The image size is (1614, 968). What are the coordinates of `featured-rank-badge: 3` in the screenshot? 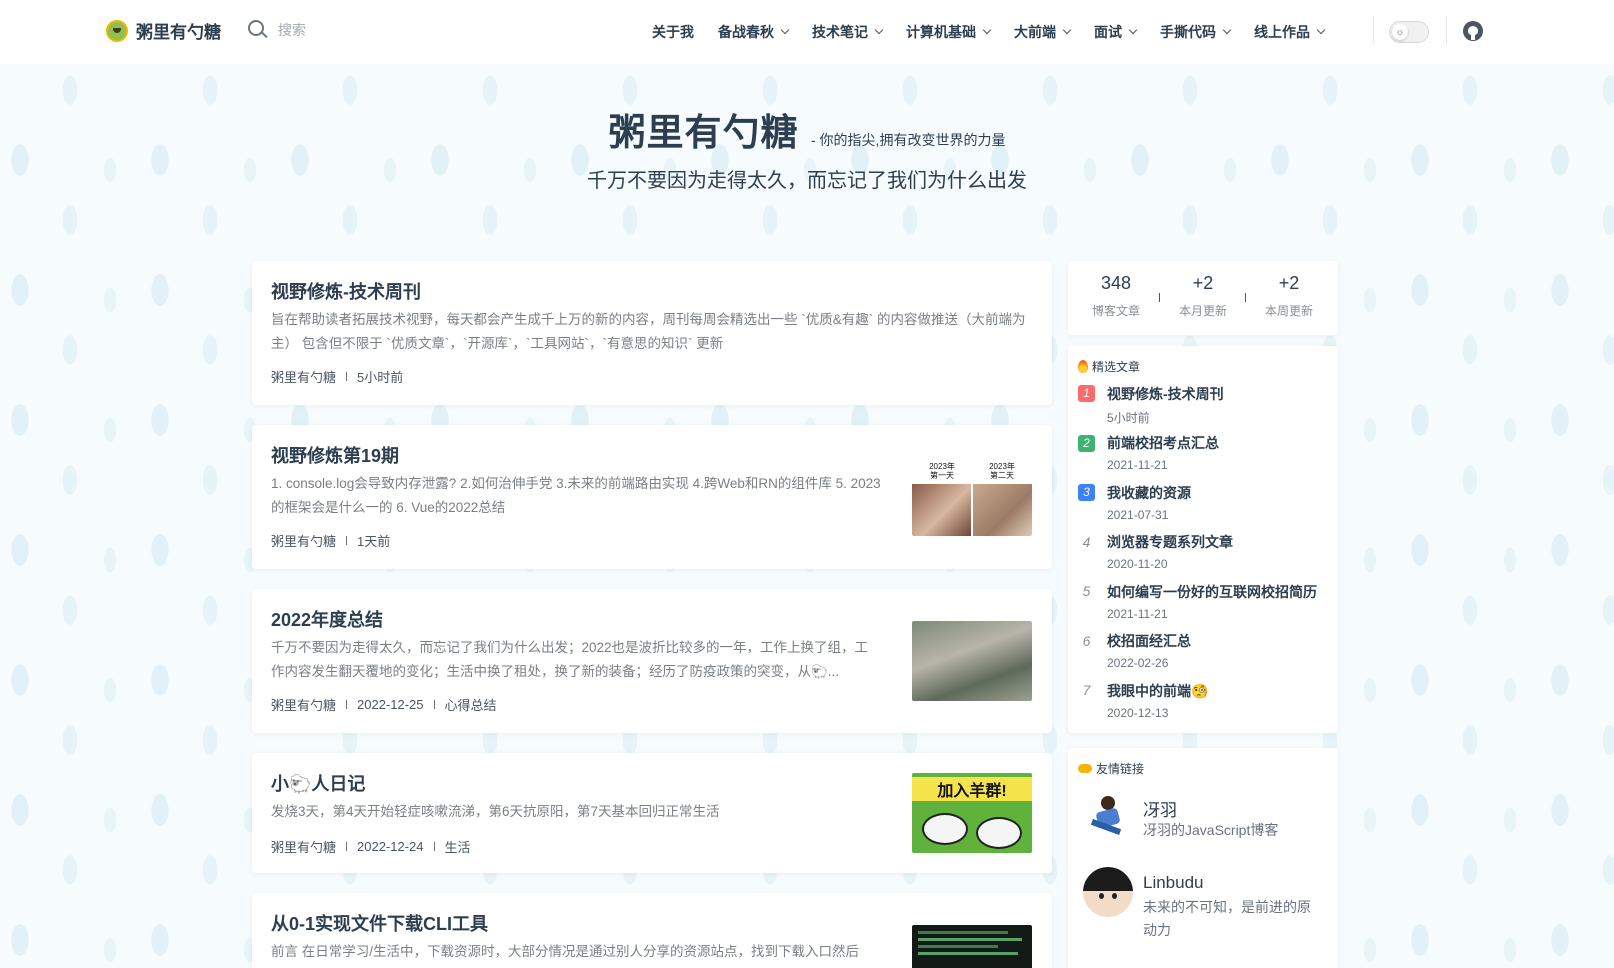 It's located at (1086, 492).